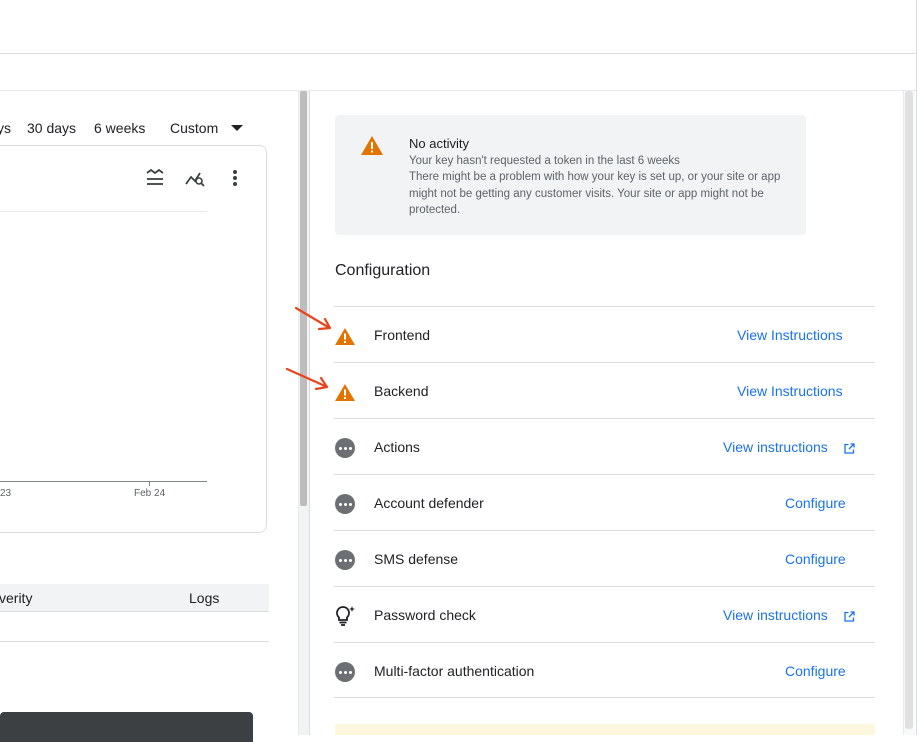 Image resolution: width=920 pixels, height=742 pixels. What do you see at coordinates (425, 615) in the screenshot?
I see `config-label: Password check` at bounding box center [425, 615].